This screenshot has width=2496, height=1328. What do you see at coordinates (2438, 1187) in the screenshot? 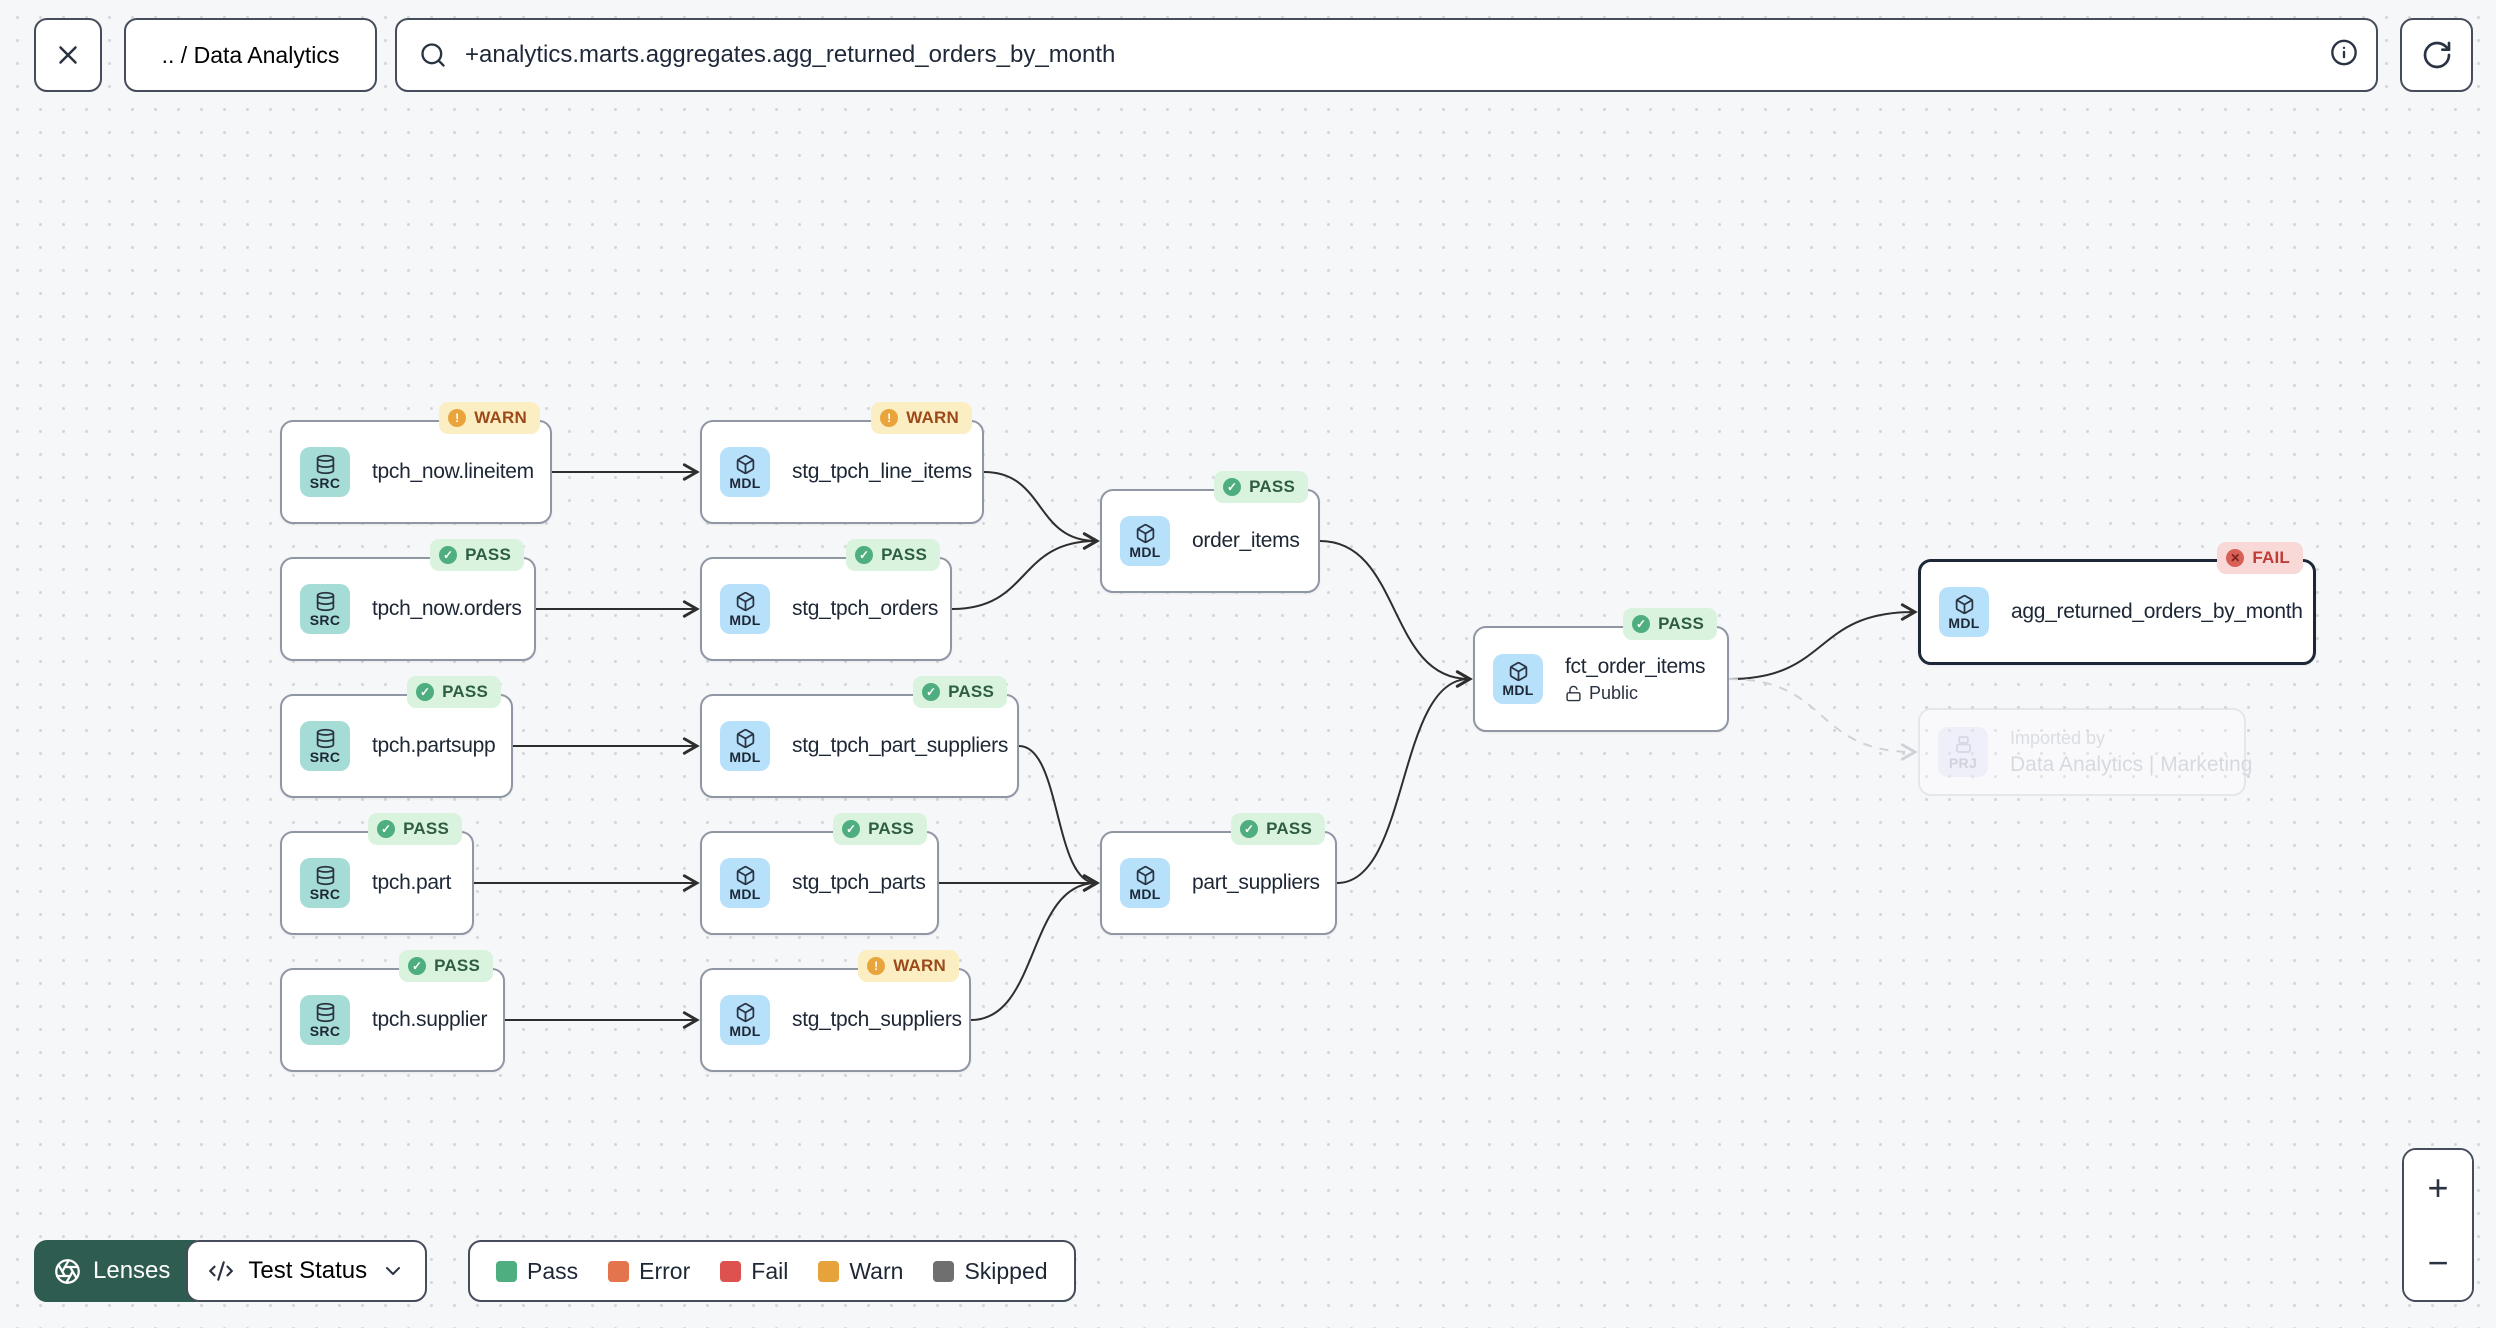
I see `zoom-in-button: +` at bounding box center [2438, 1187].